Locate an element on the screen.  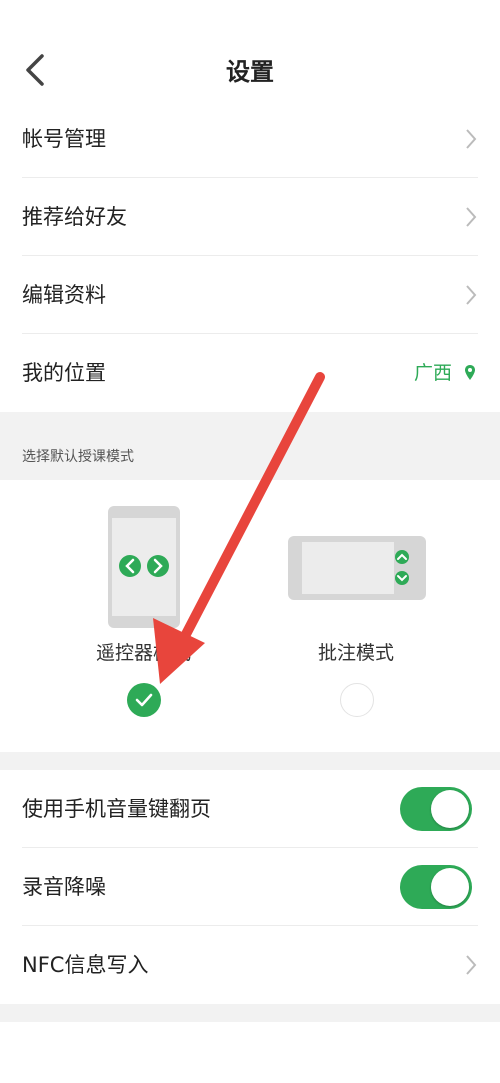
noise-reduction-toggle is located at coordinates (436, 887).